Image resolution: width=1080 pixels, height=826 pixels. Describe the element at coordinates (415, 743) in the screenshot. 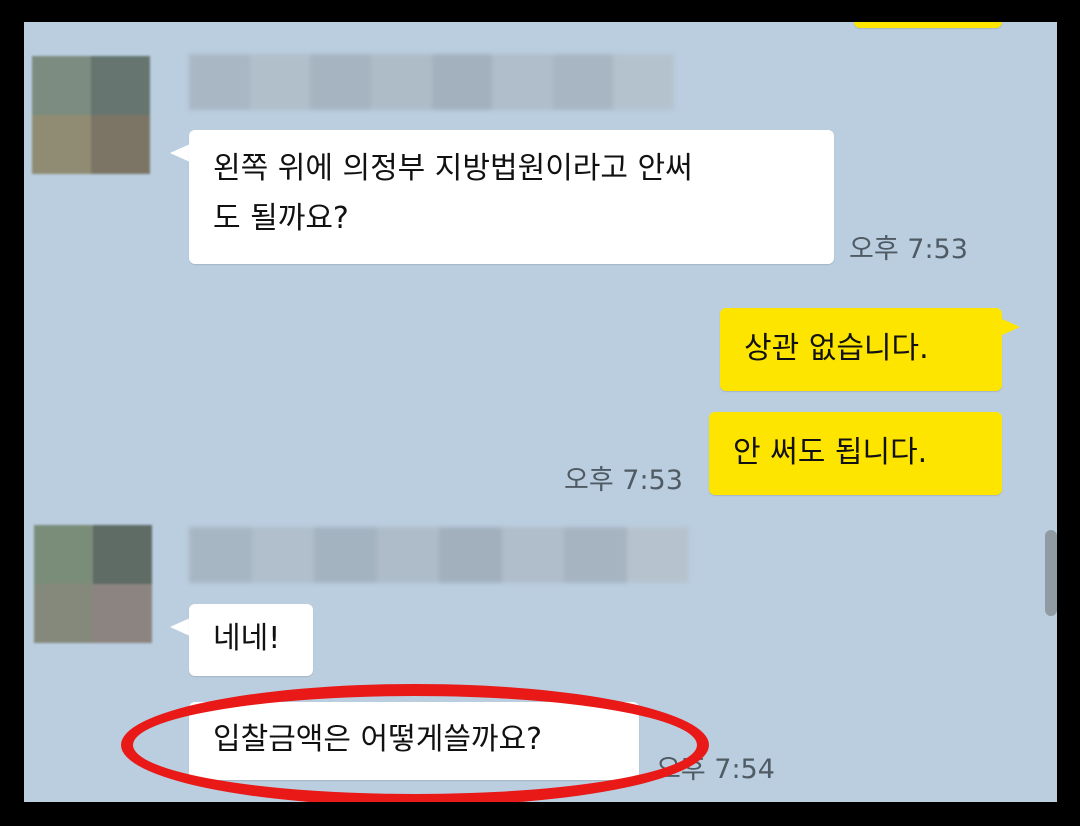

I see `highlight-annotation-circle` at that location.